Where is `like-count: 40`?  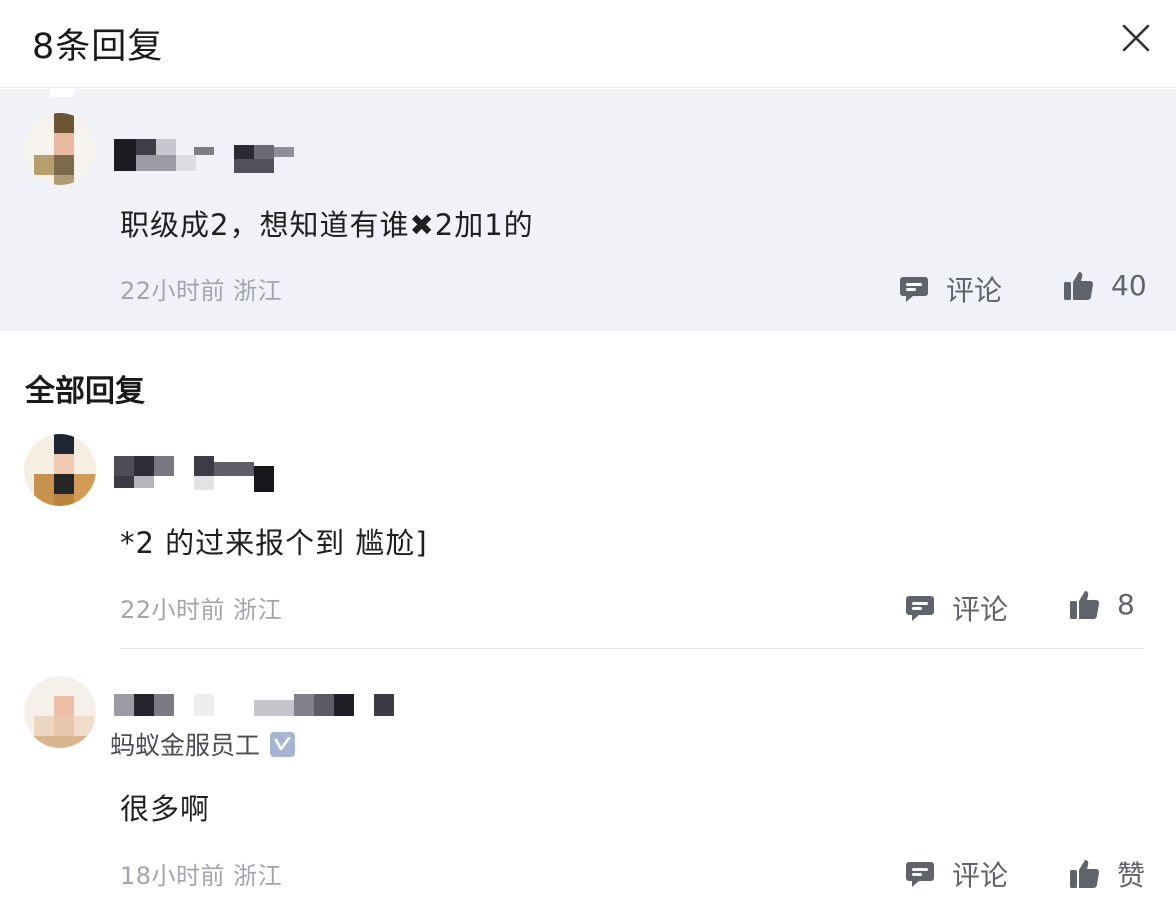
like-count: 40 is located at coordinates (1129, 285).